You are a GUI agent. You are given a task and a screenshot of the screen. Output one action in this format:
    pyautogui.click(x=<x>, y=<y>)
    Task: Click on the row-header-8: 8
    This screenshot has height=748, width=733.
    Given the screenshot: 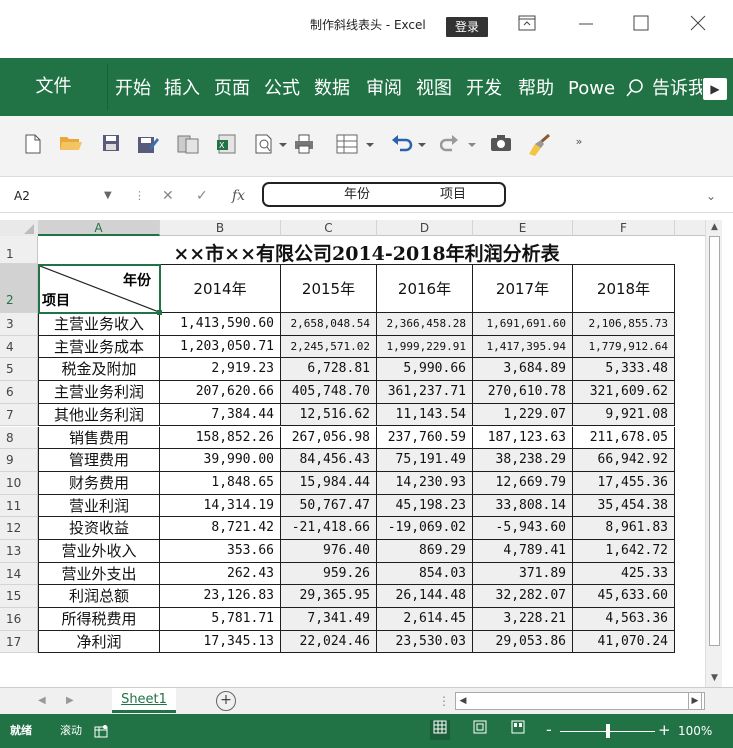 What is the action you would take?
    pyautogui.click(x=19, y=438)
    